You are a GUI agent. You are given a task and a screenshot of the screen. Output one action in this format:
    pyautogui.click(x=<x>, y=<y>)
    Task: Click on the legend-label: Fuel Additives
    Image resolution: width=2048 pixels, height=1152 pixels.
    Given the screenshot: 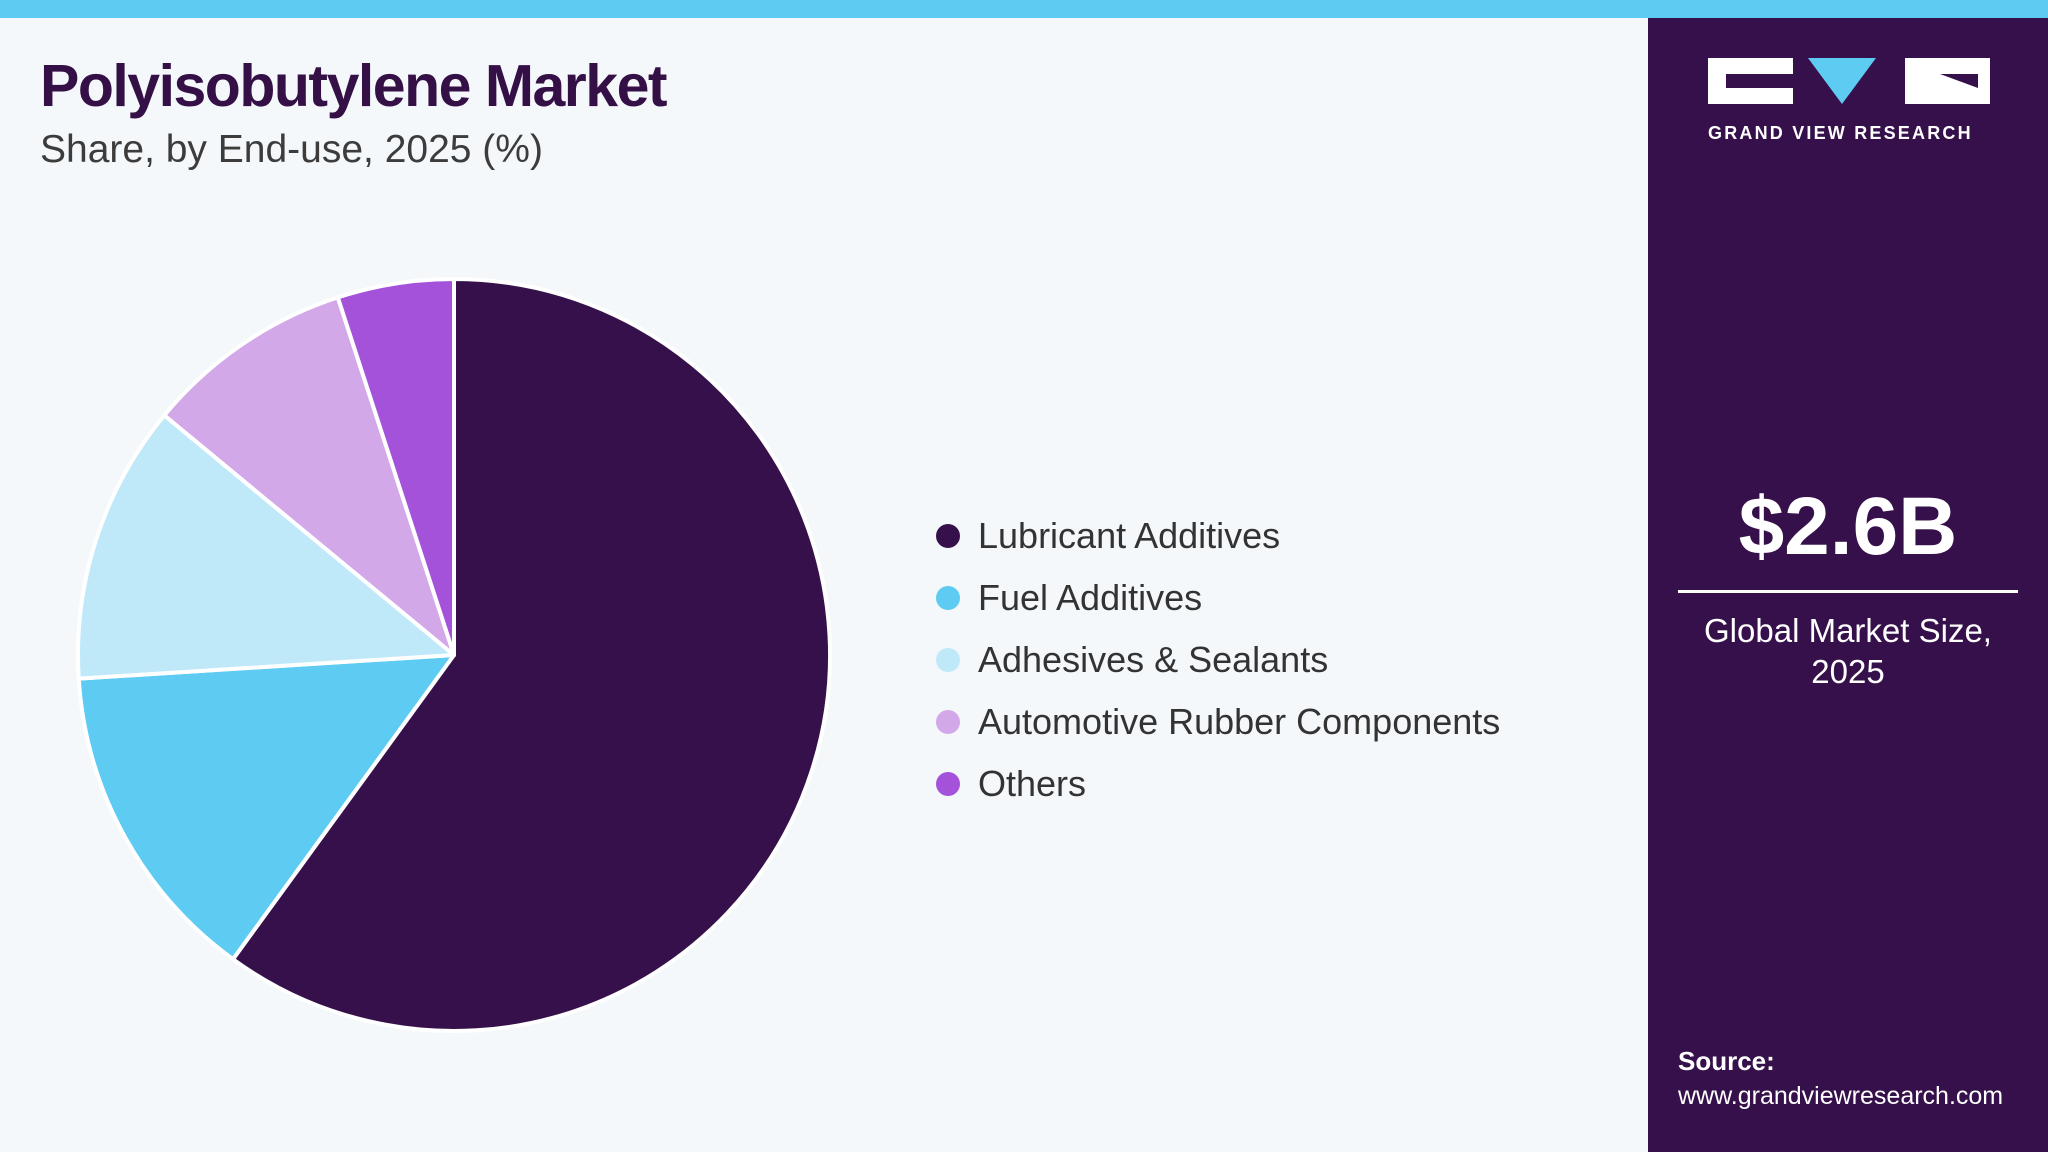 What is the action you would take?
    pyautogui.click(x=1090, y=597)
    